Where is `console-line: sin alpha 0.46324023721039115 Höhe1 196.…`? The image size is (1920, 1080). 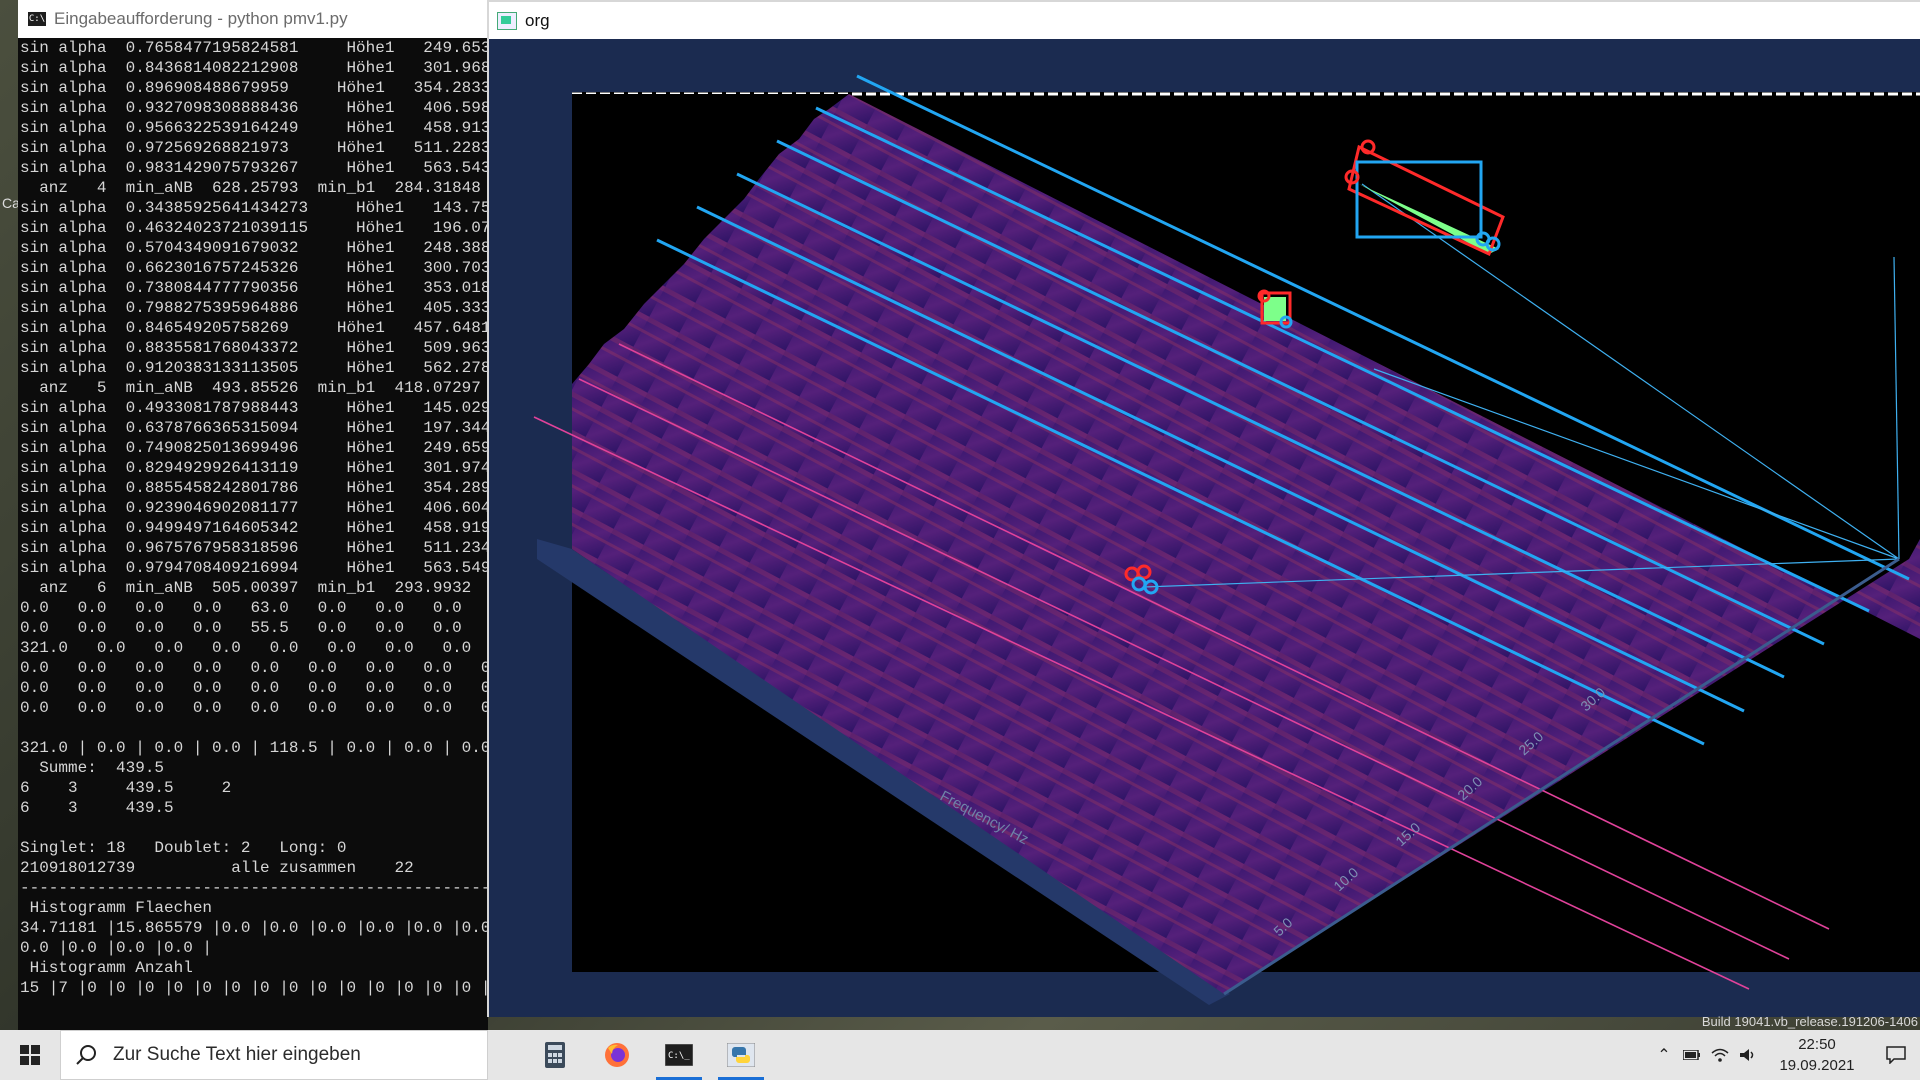
console-line: sin alpha 0.46324023721039115 Höhe1 196.… is located at coordinates (255, 228).